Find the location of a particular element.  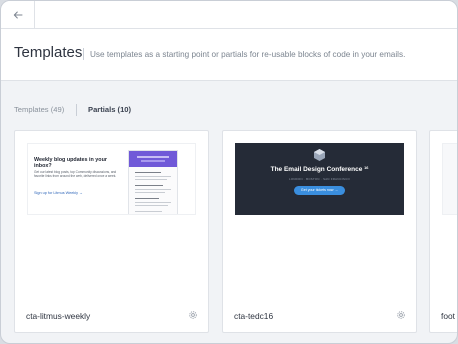

thumbnail-title-sup: 16 is located at coordinates (366, 168).